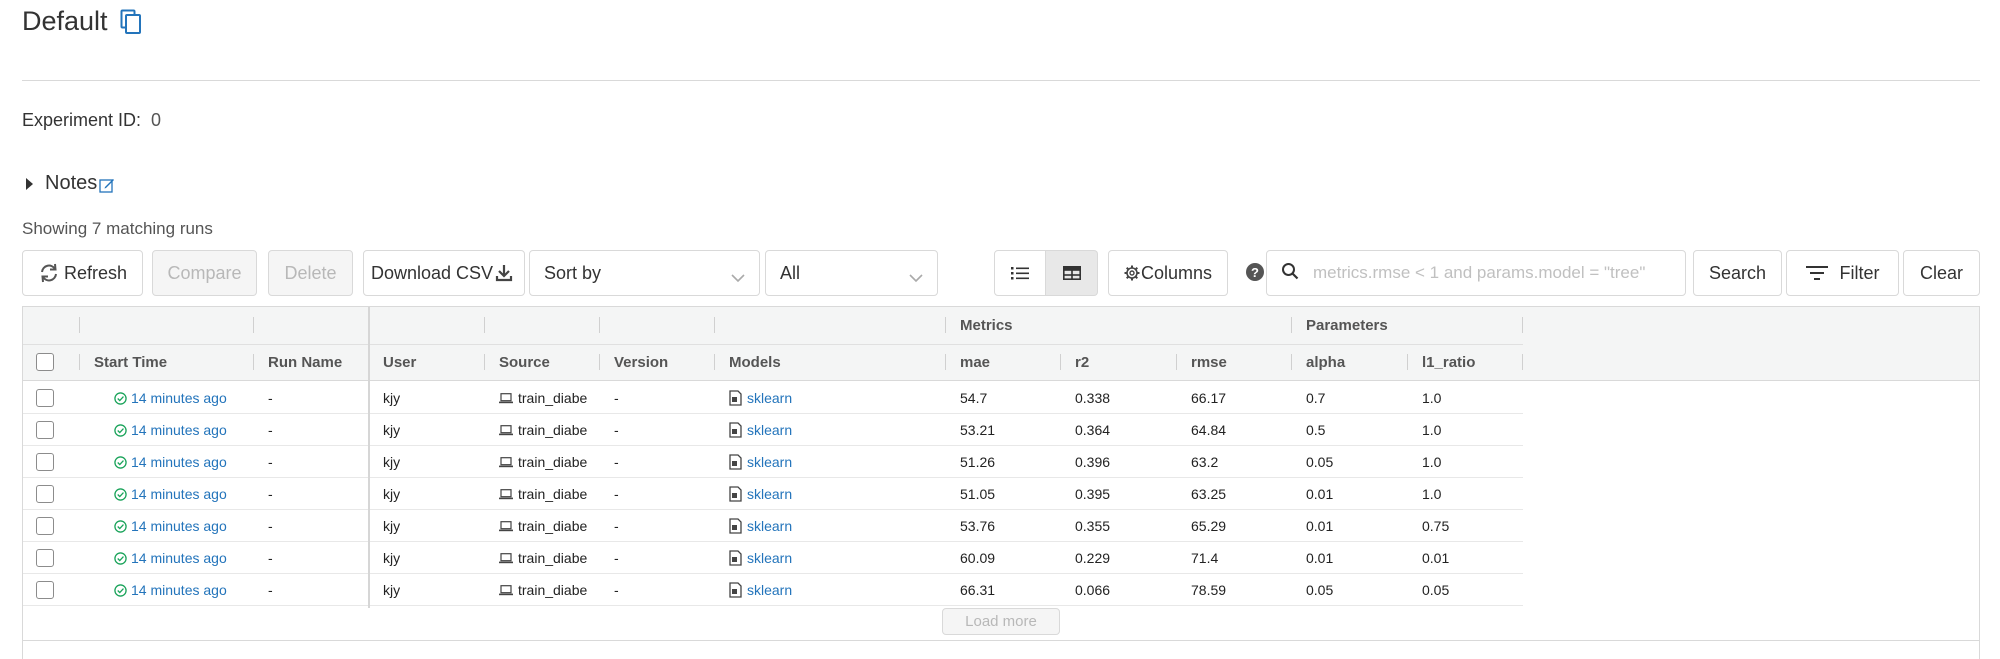 This screenshot has height=659, width=2000. I want to click on sort-by-select: Sort by, so click(644, 273).